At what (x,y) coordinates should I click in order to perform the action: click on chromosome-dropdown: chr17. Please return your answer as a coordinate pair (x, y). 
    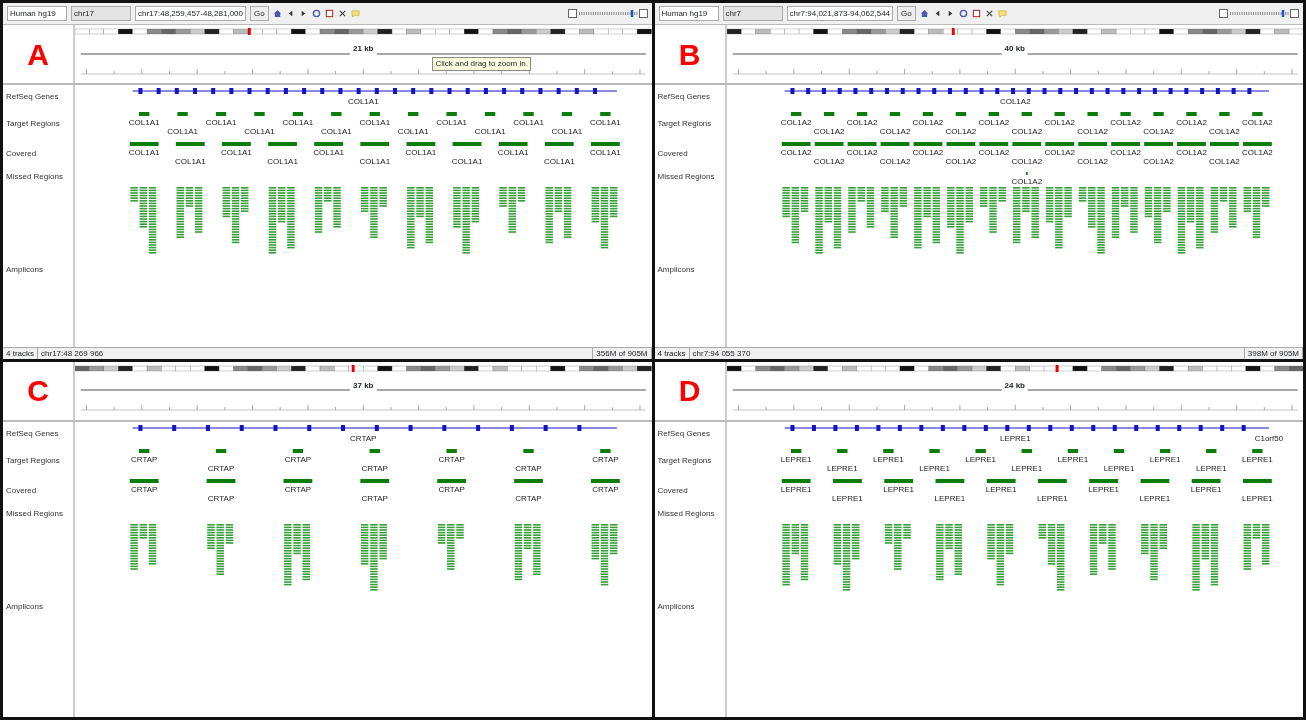
    Looking at the image, I should click on (101, 13).